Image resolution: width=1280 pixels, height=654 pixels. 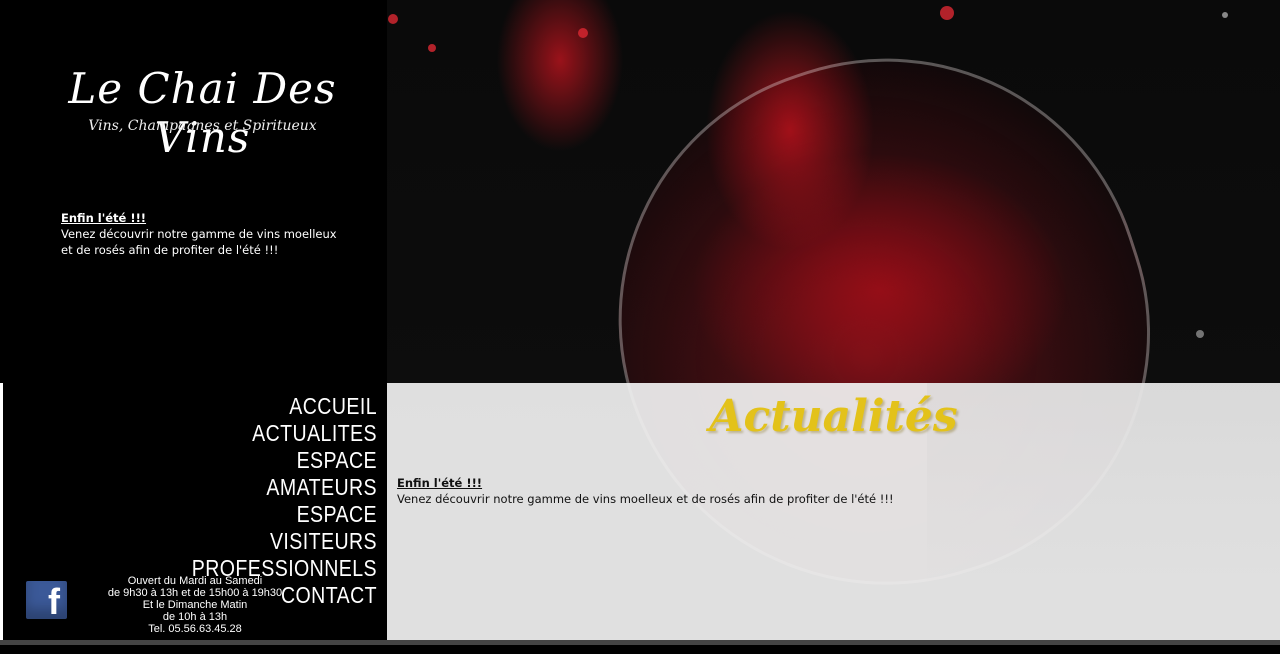 I want to click on bottom-strip, so click(x=640, y=642).